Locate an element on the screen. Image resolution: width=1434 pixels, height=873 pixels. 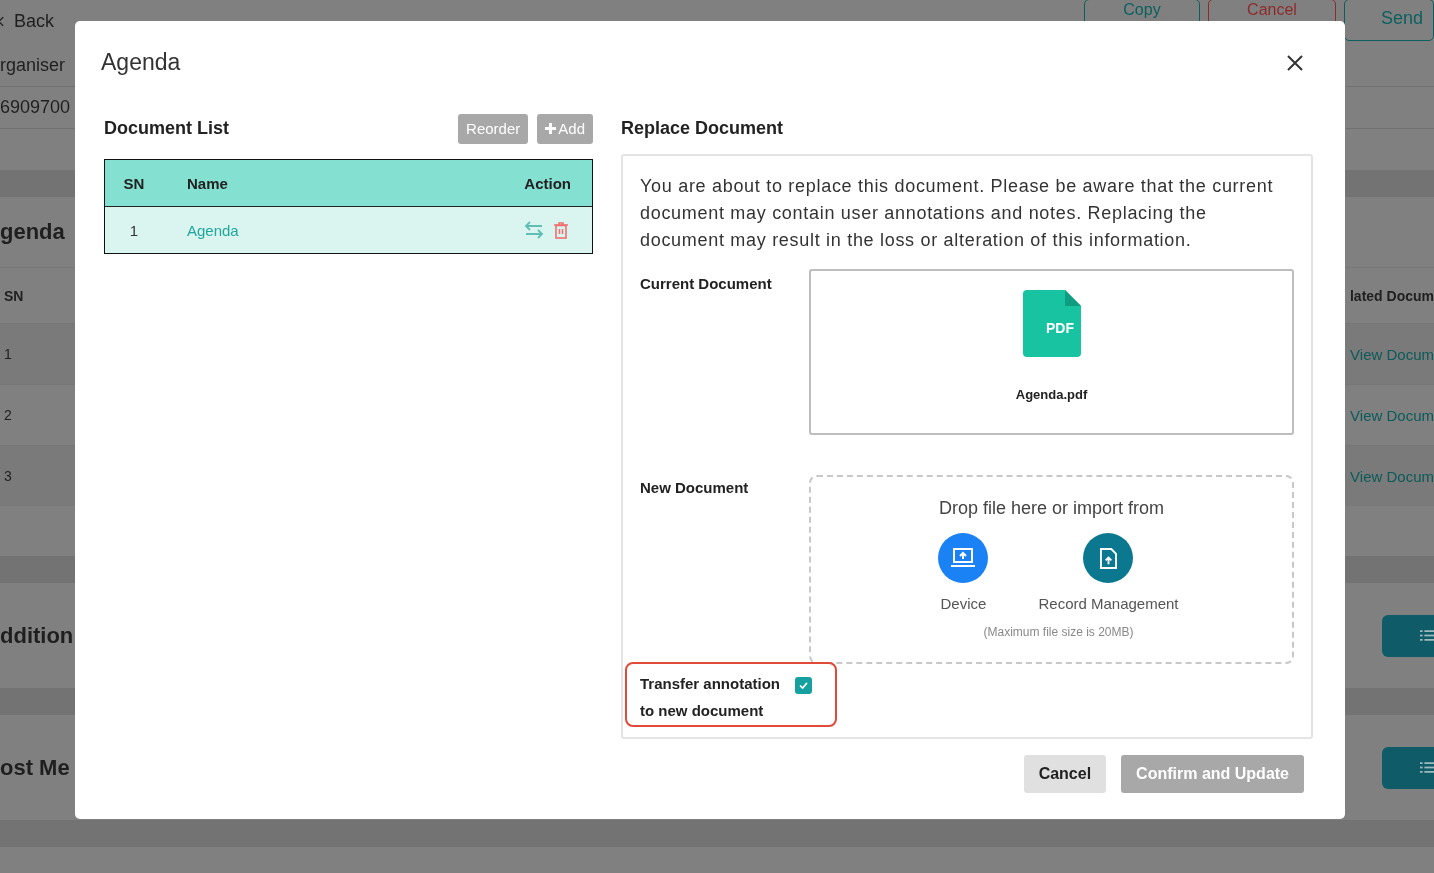
pdf-file-icon is located at coordinates (1051, 323).